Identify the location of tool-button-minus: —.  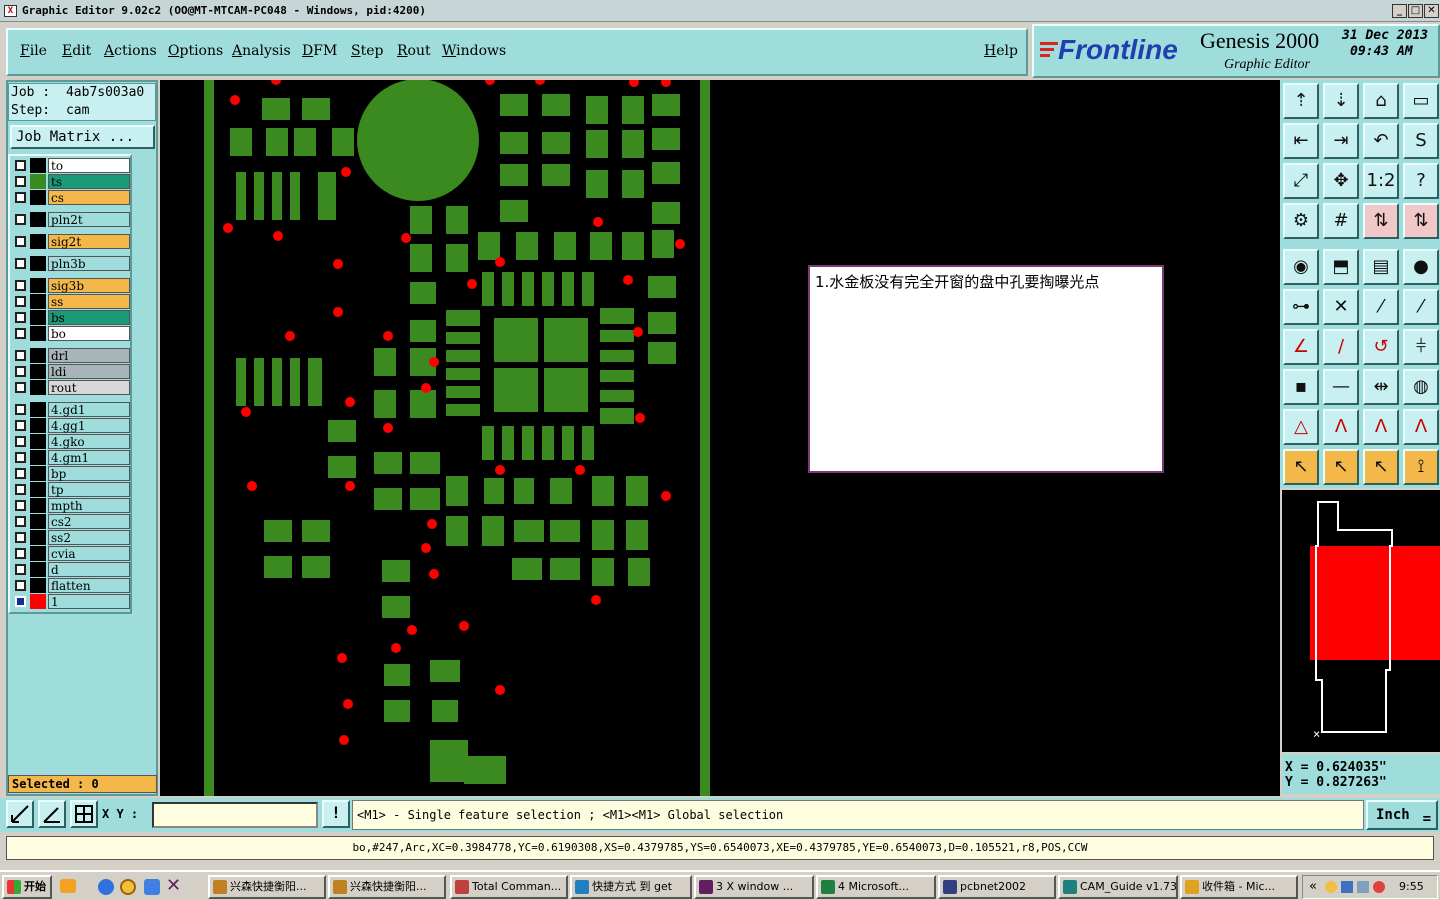
(1341, 387).